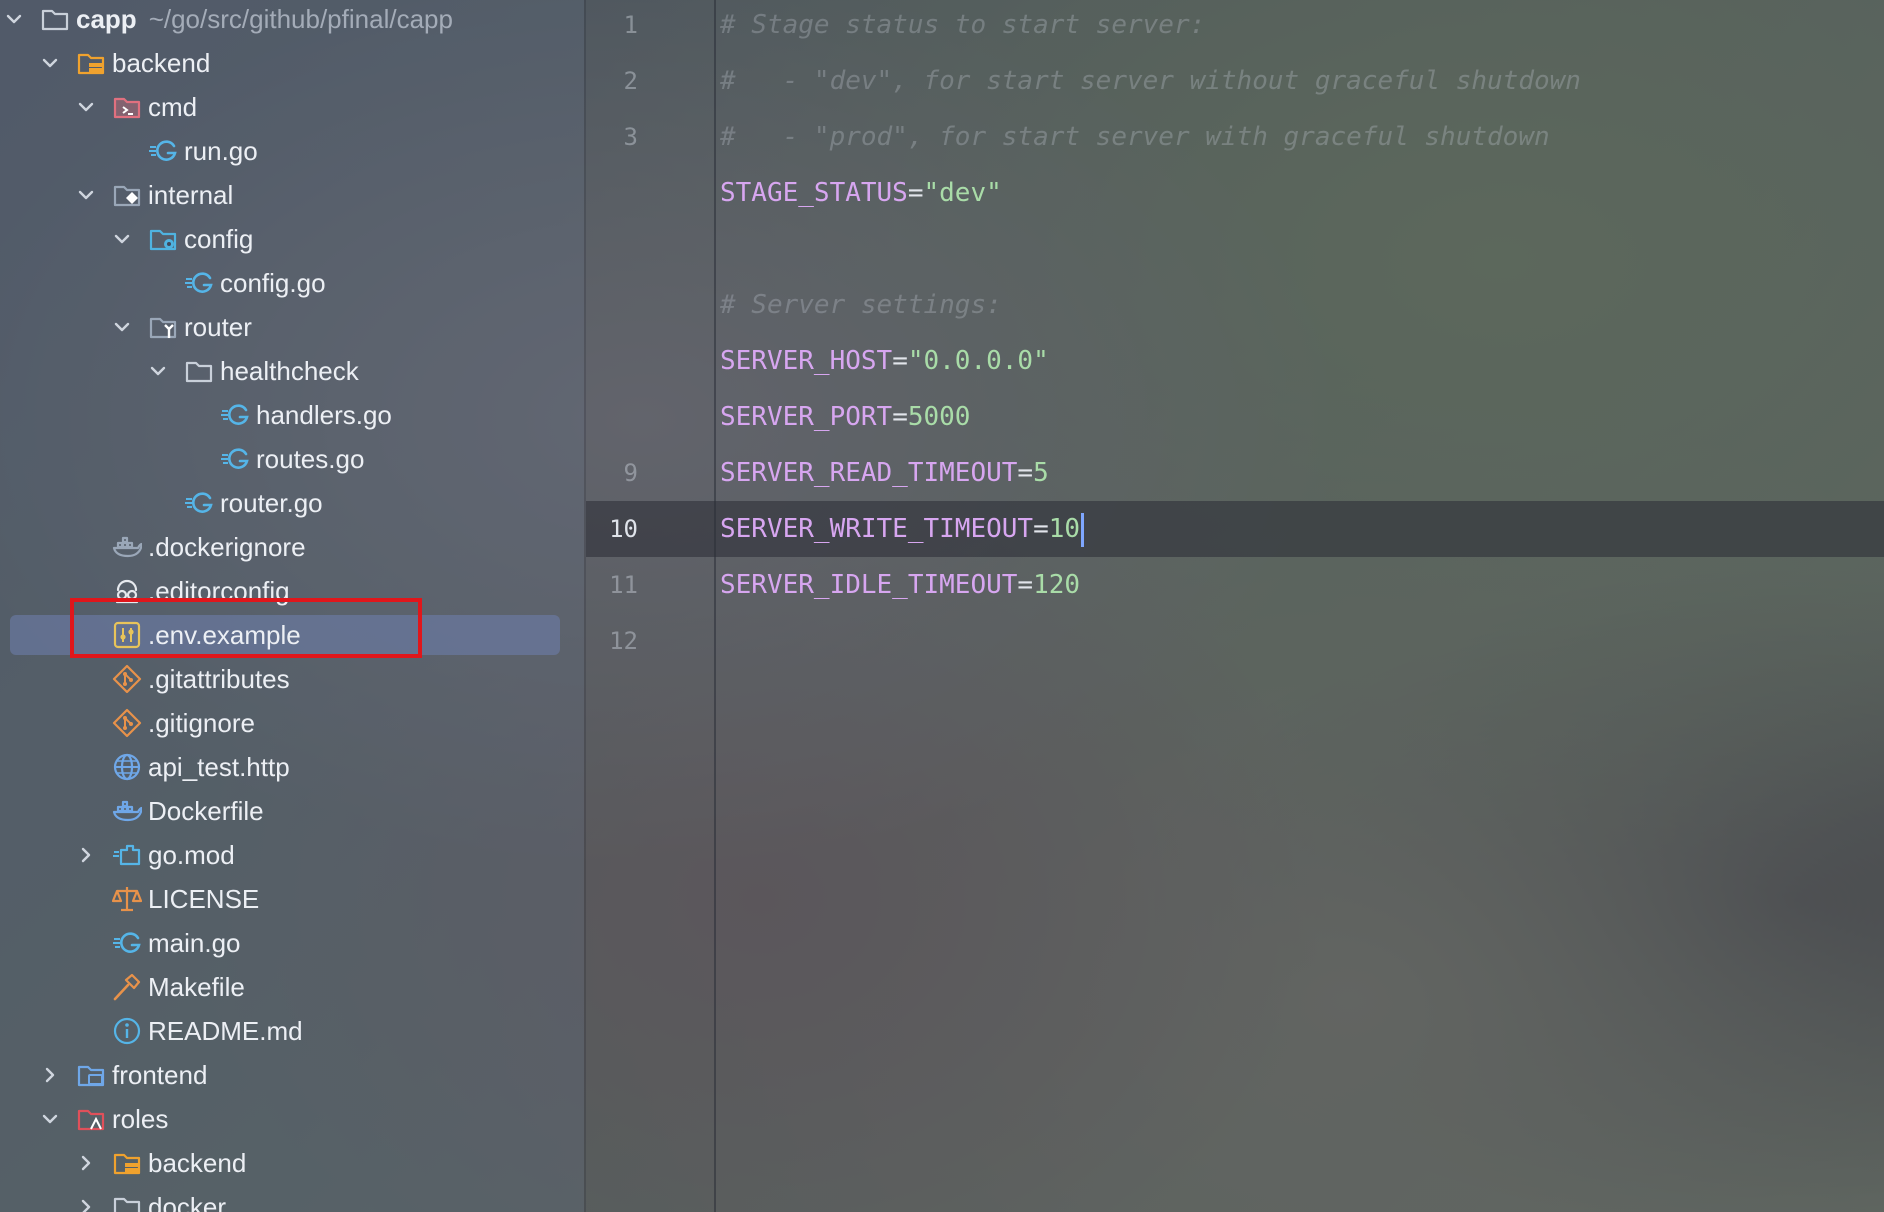 The height and width of the screenshot is (1212, 1884). What do you see at coordinates (163, 327) in the screenshot?
I see `router-folder-icon` at bounding box center [163, 327].